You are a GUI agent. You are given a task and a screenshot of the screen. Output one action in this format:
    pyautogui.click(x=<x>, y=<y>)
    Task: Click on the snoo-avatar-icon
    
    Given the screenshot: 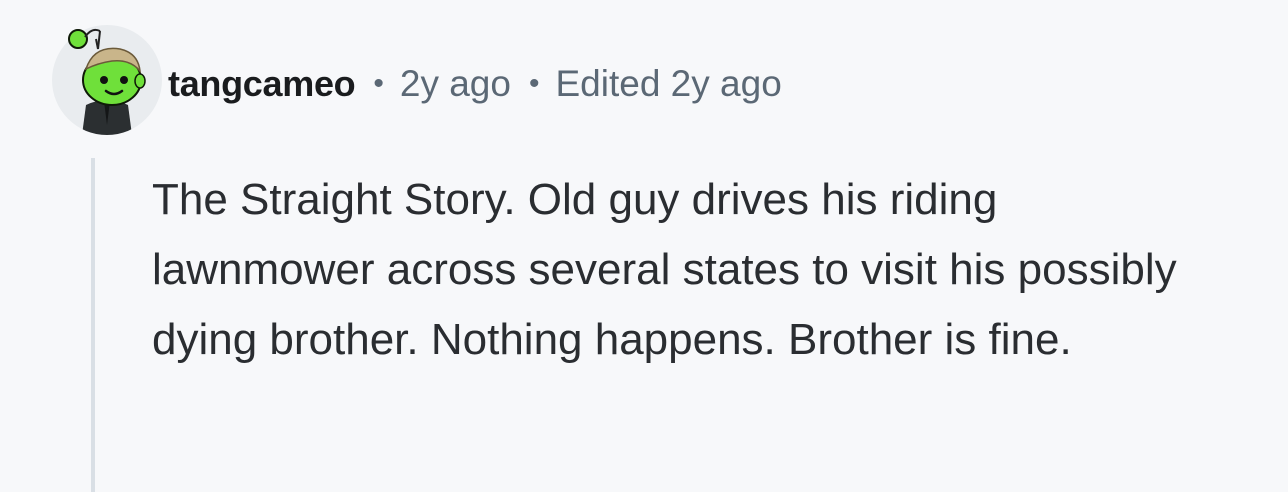 What is the action you would take?
    pyautogui.click(x=107, y=80)
    